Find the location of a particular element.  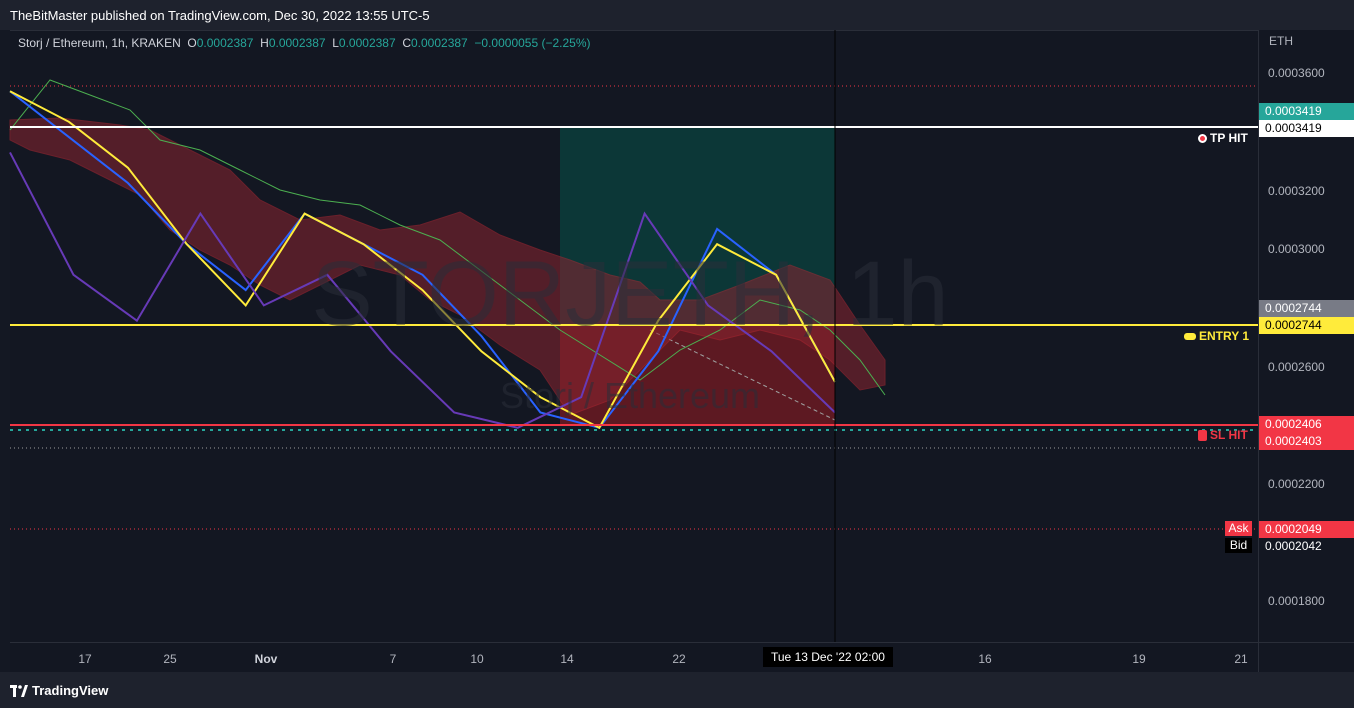

y-tick: 0.0003200 is located at coordinates (1296, 191).